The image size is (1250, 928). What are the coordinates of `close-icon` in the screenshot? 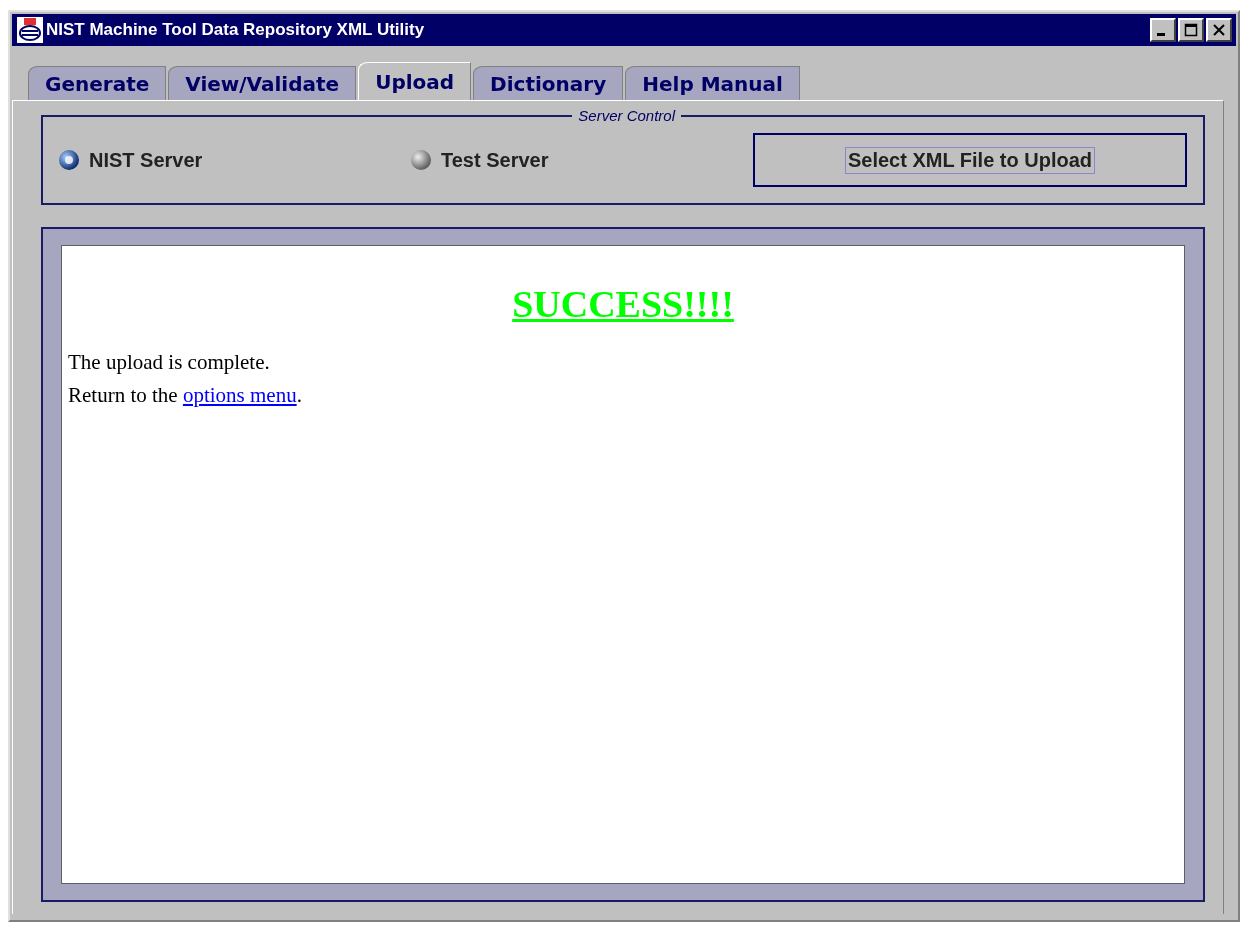 It's located at (1219, 30).